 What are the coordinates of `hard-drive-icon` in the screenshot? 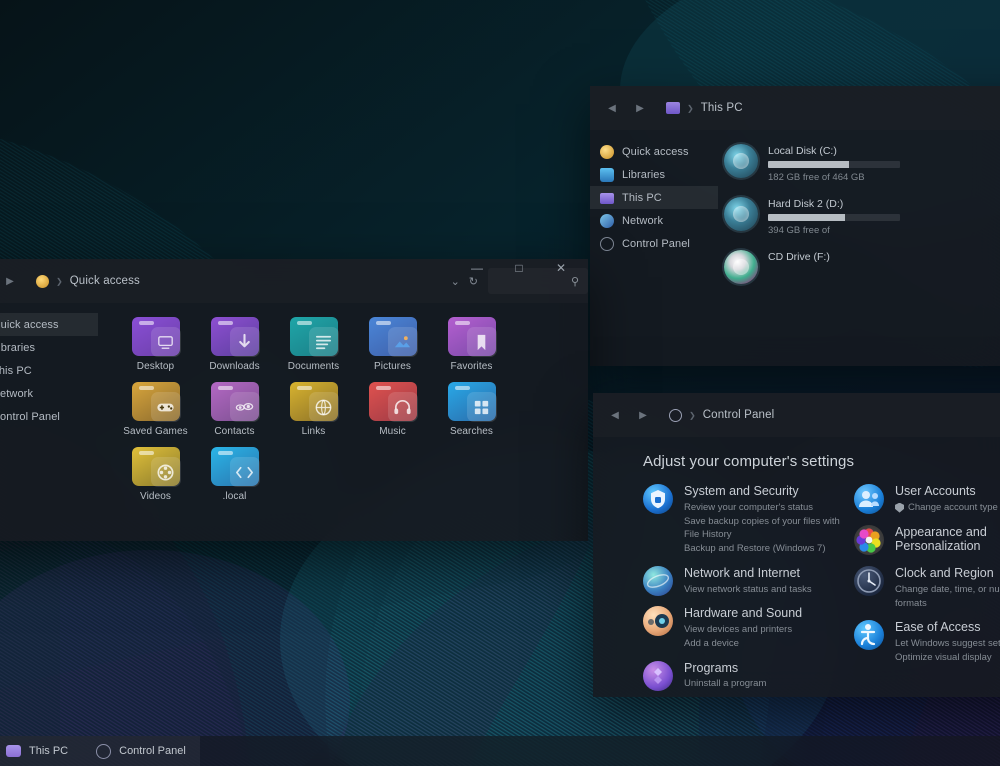 It's located at (741, 214).